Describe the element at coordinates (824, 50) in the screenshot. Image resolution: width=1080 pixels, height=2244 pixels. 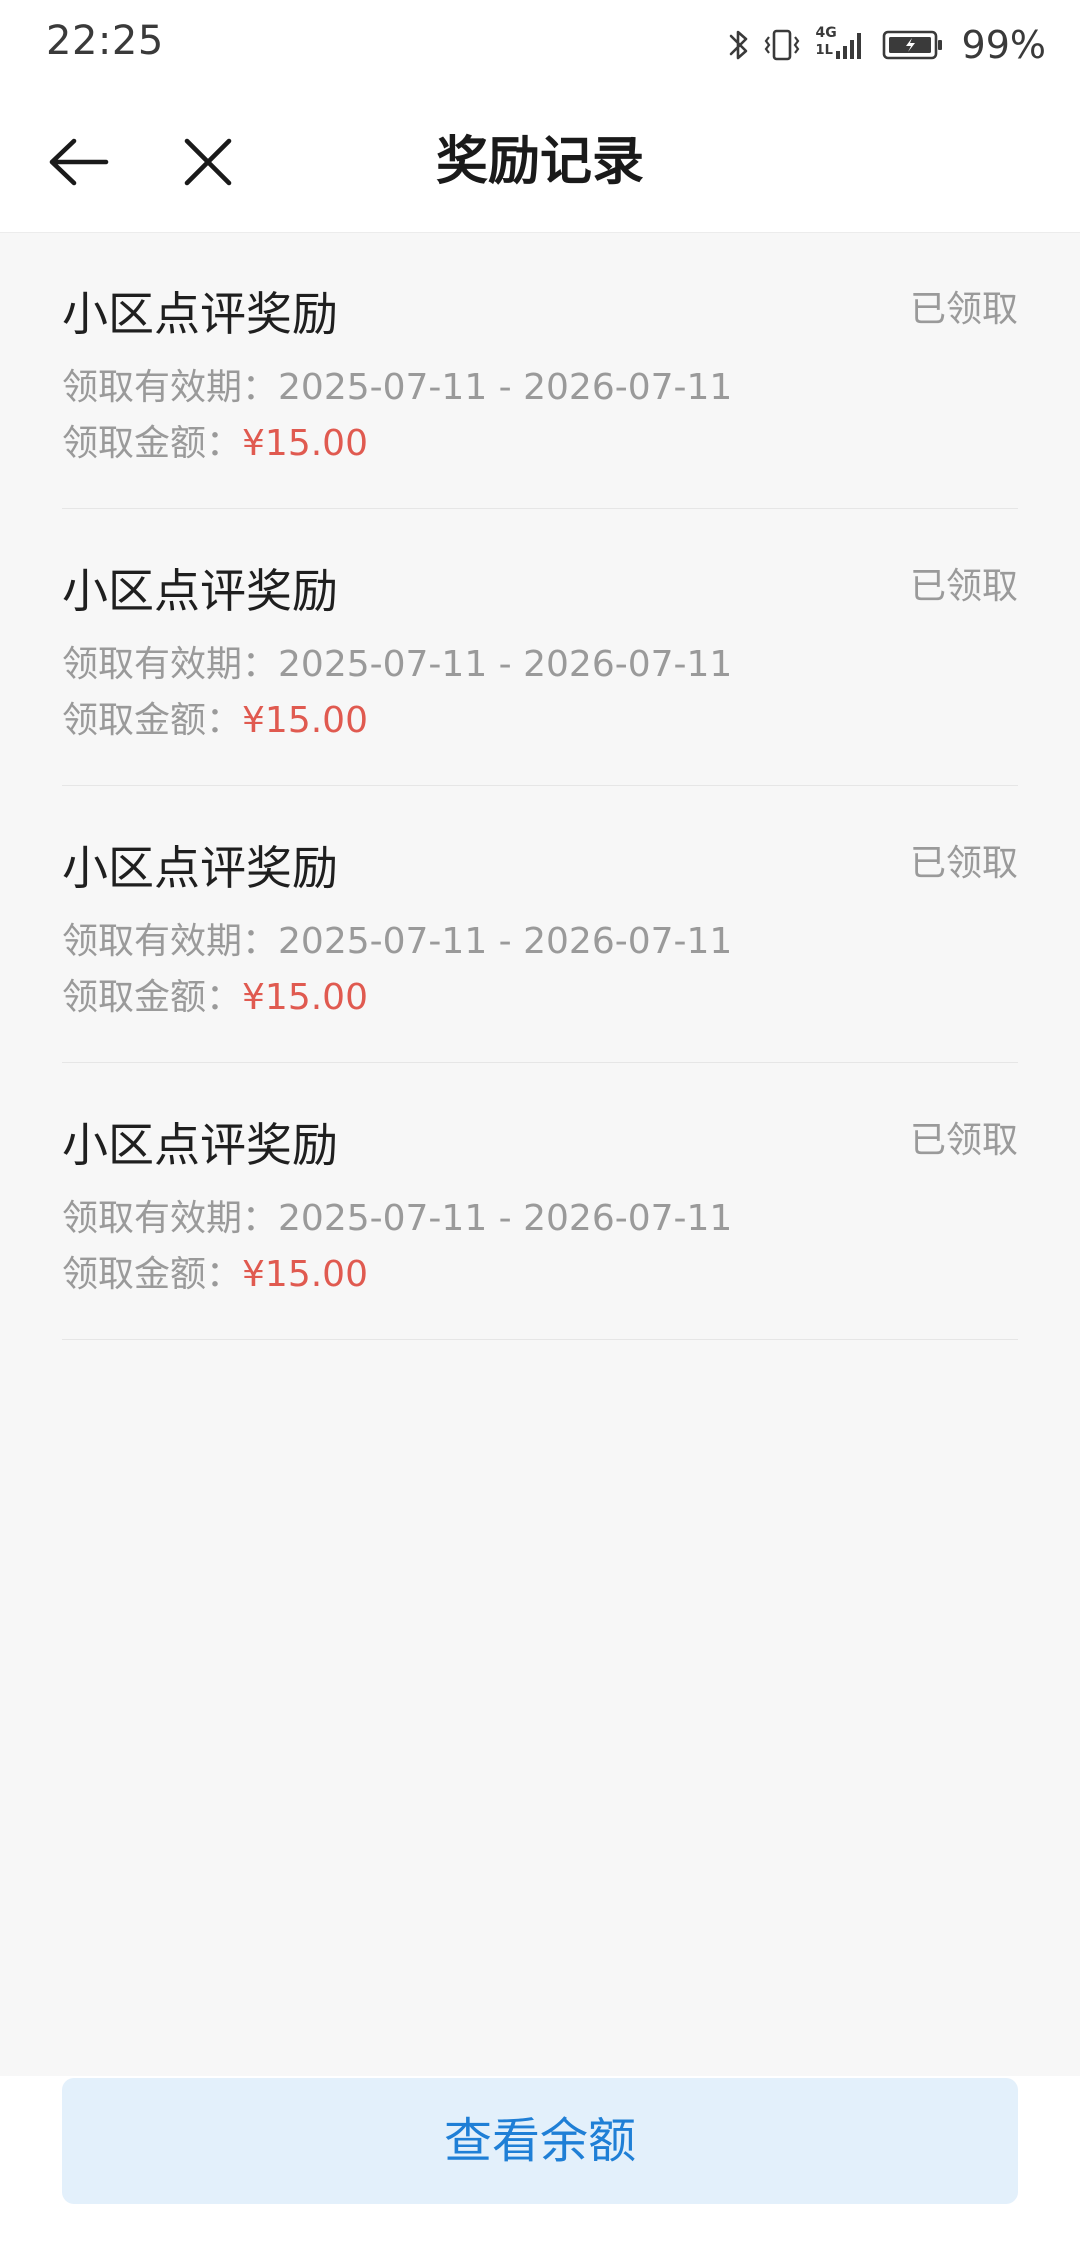
I see `network-sub-label: 1L` at that location.